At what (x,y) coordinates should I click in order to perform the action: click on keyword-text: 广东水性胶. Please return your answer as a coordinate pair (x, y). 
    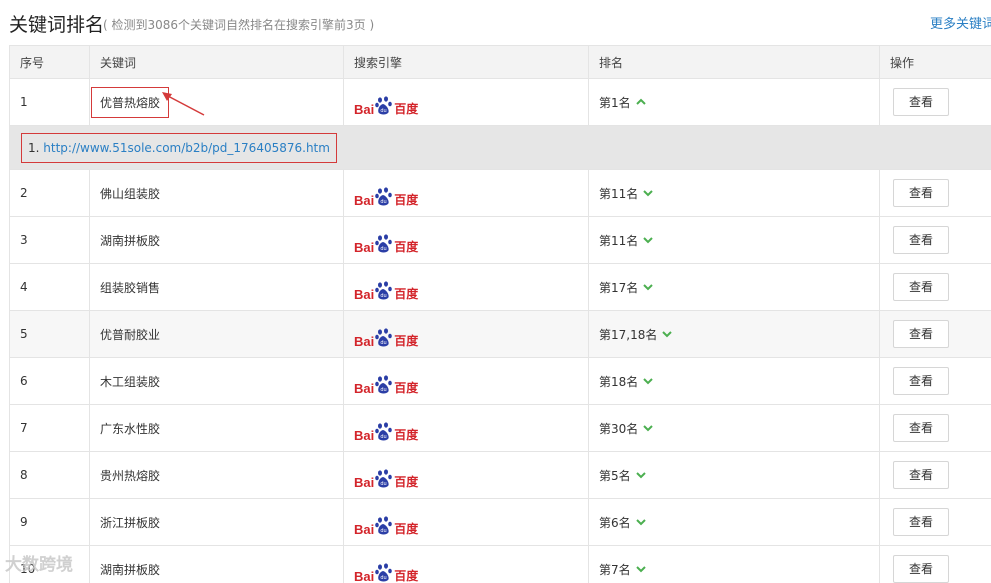
    Looking at the image, I should click on (130, 428).